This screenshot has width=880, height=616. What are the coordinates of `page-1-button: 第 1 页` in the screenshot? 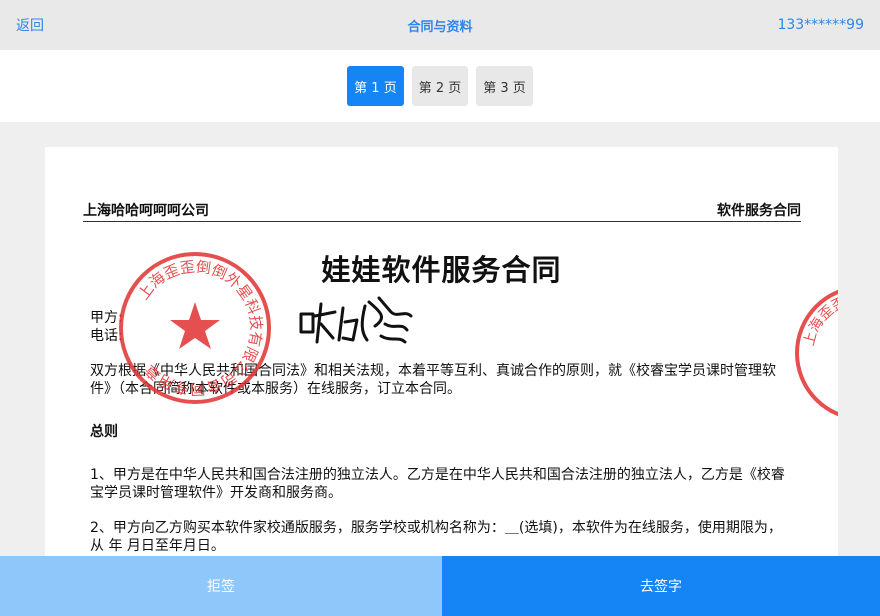 It's located at (375, 86).